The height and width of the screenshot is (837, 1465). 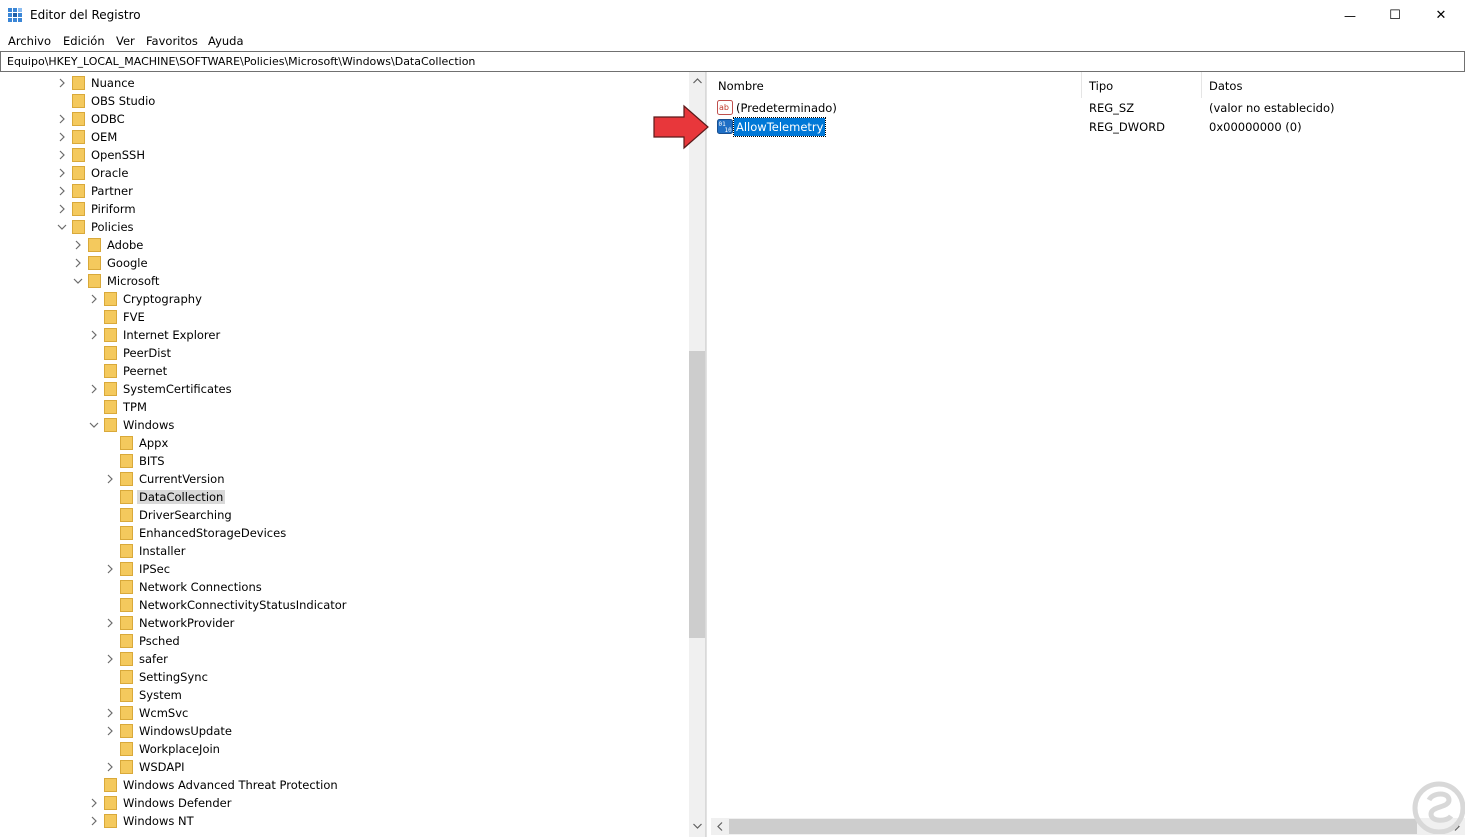 What do you see at coordinates (15, 15) in the screenshot?
I see `registry-editor-icon` at bounding box center [15, 15].